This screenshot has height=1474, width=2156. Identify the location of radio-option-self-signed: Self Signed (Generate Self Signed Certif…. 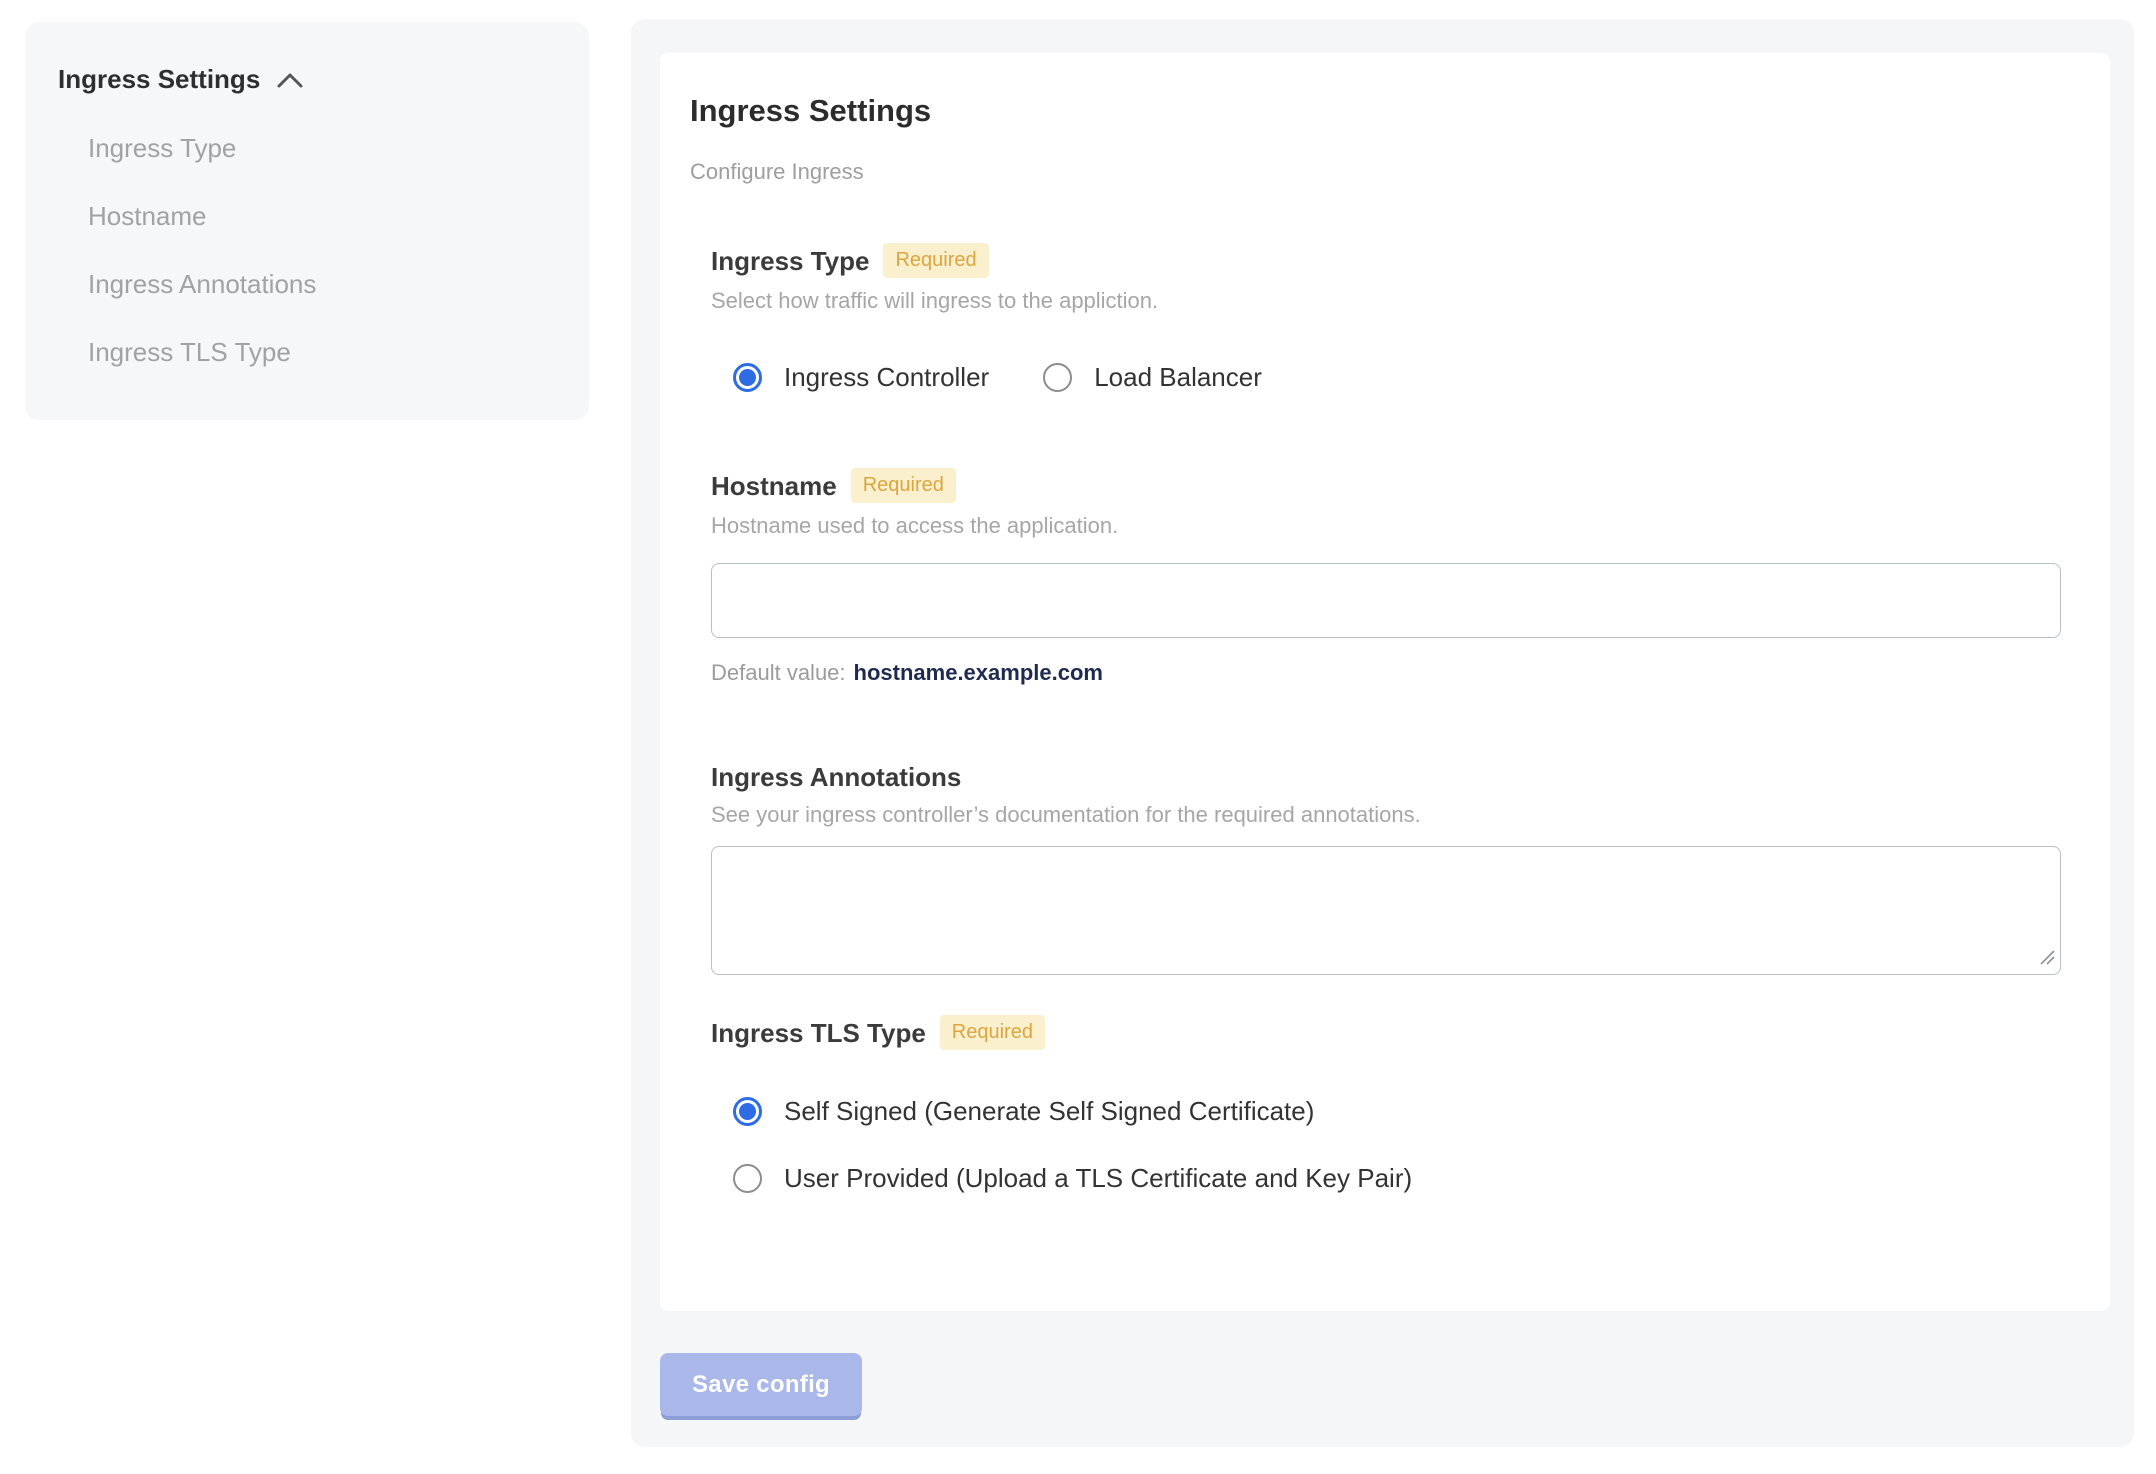
(1397, 1111).